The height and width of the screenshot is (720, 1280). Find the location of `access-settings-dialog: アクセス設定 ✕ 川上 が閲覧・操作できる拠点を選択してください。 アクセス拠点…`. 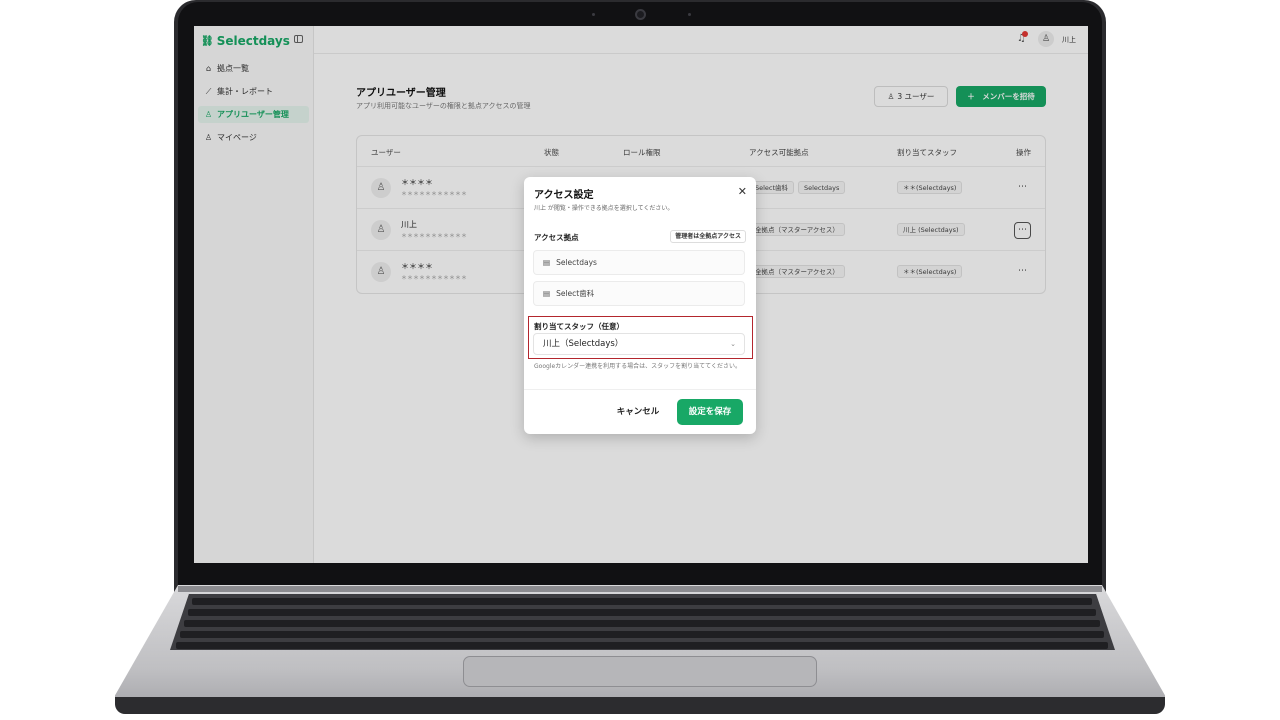

access-settings-dialog: アクセス設定 ✕ 川上 が閲覧・操作できる拠点を選択してください。 アクセス拠点… is located at coordinates (640, 305).